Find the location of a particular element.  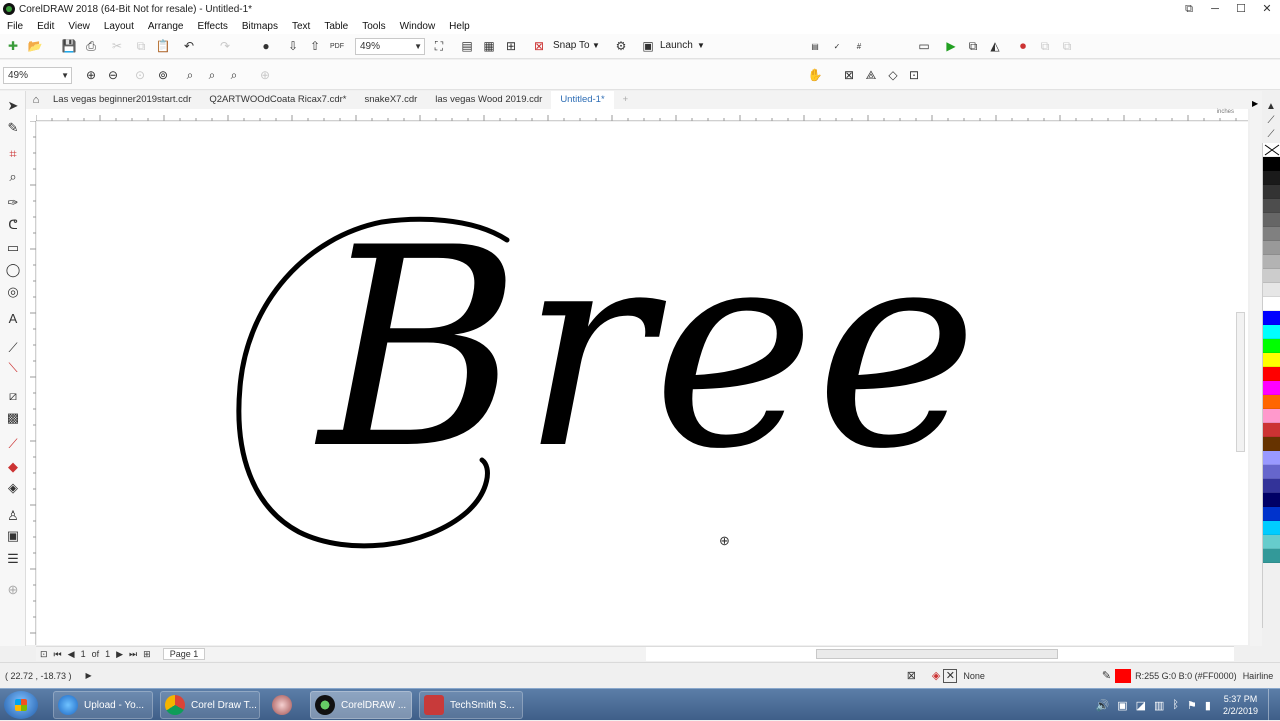

cut-icon: ✂ is located at coordinates (117, 46).